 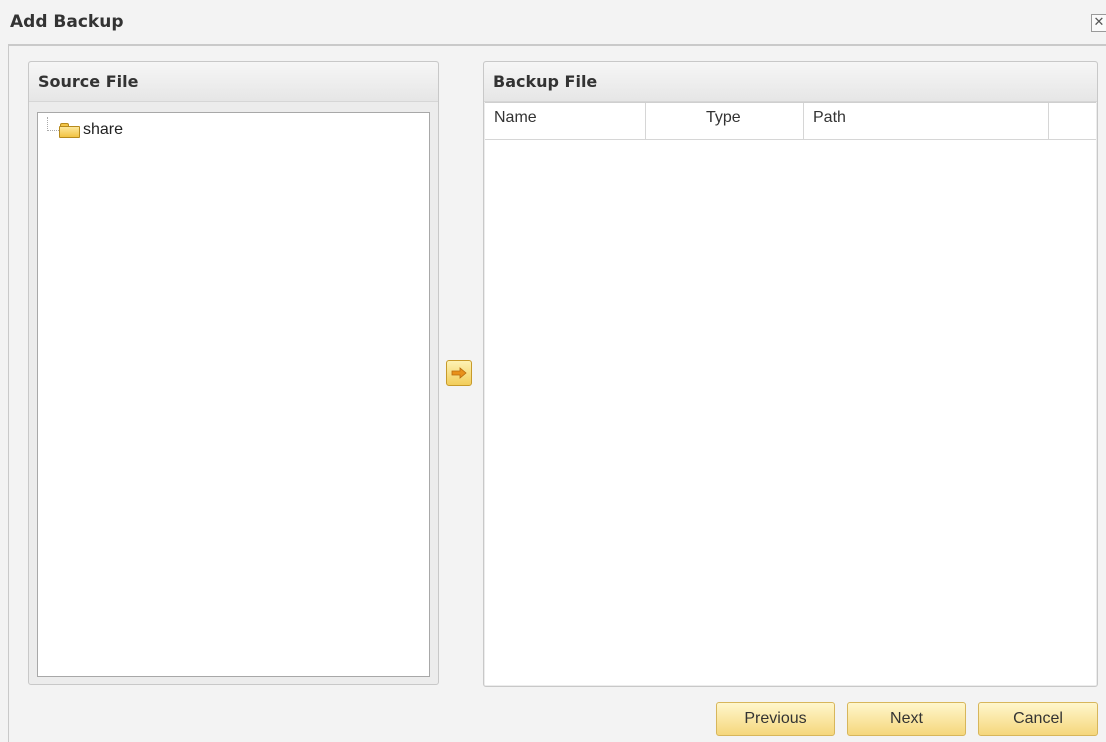 I want to click on column-header-path: Path, so click(x=926, y=121).